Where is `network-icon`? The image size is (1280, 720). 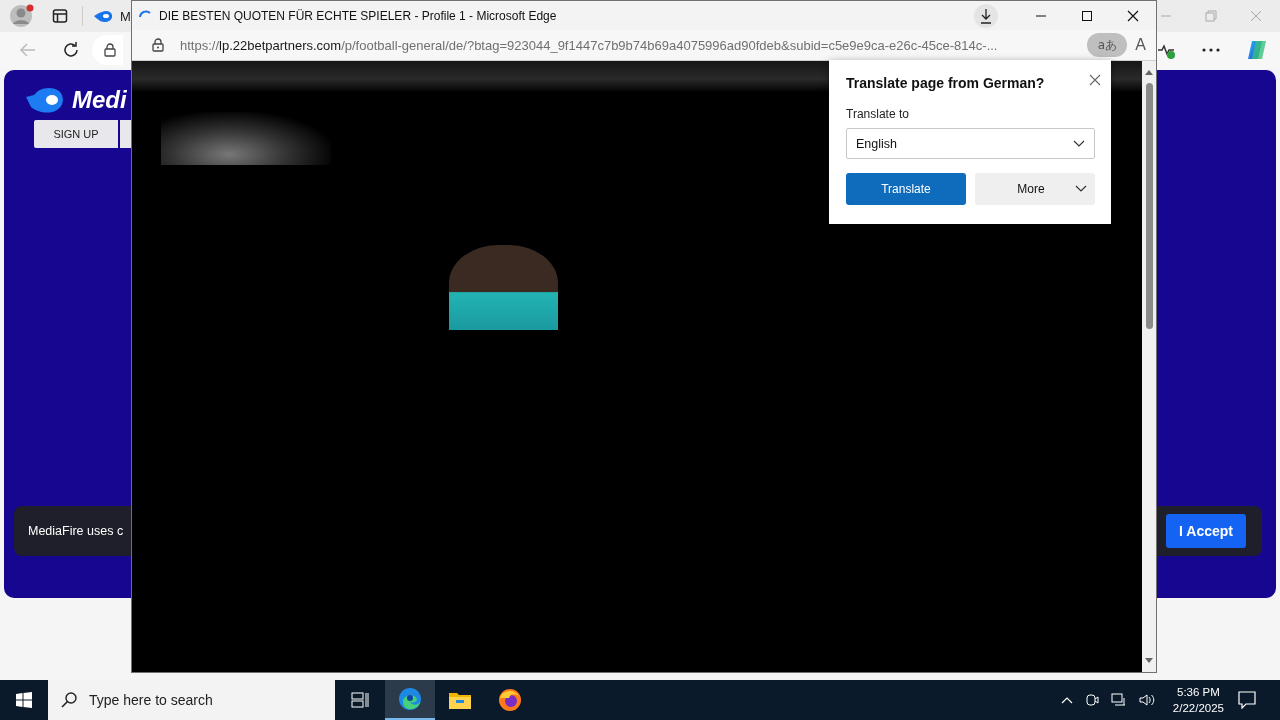
network-icon is located at coordinates (1118, 700).